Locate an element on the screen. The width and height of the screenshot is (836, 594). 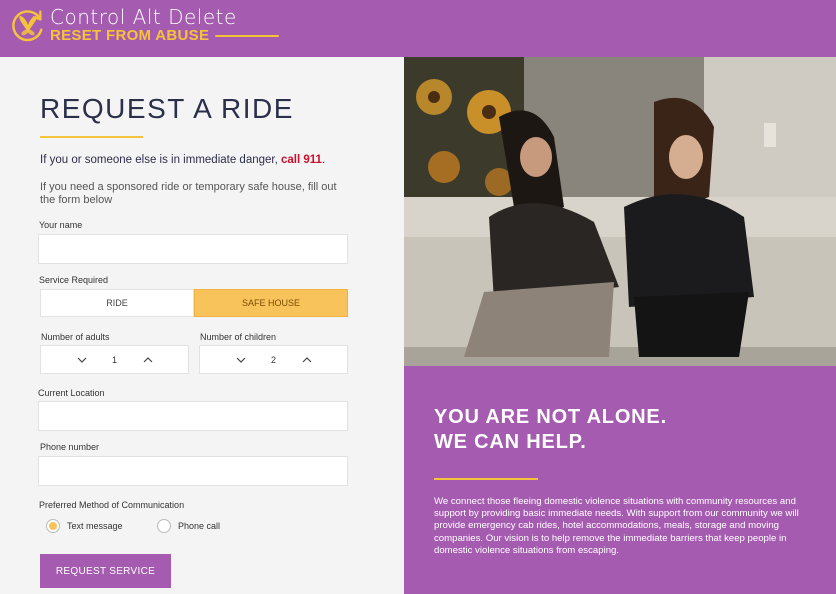
phone-input is located at coordinates (193, 471).